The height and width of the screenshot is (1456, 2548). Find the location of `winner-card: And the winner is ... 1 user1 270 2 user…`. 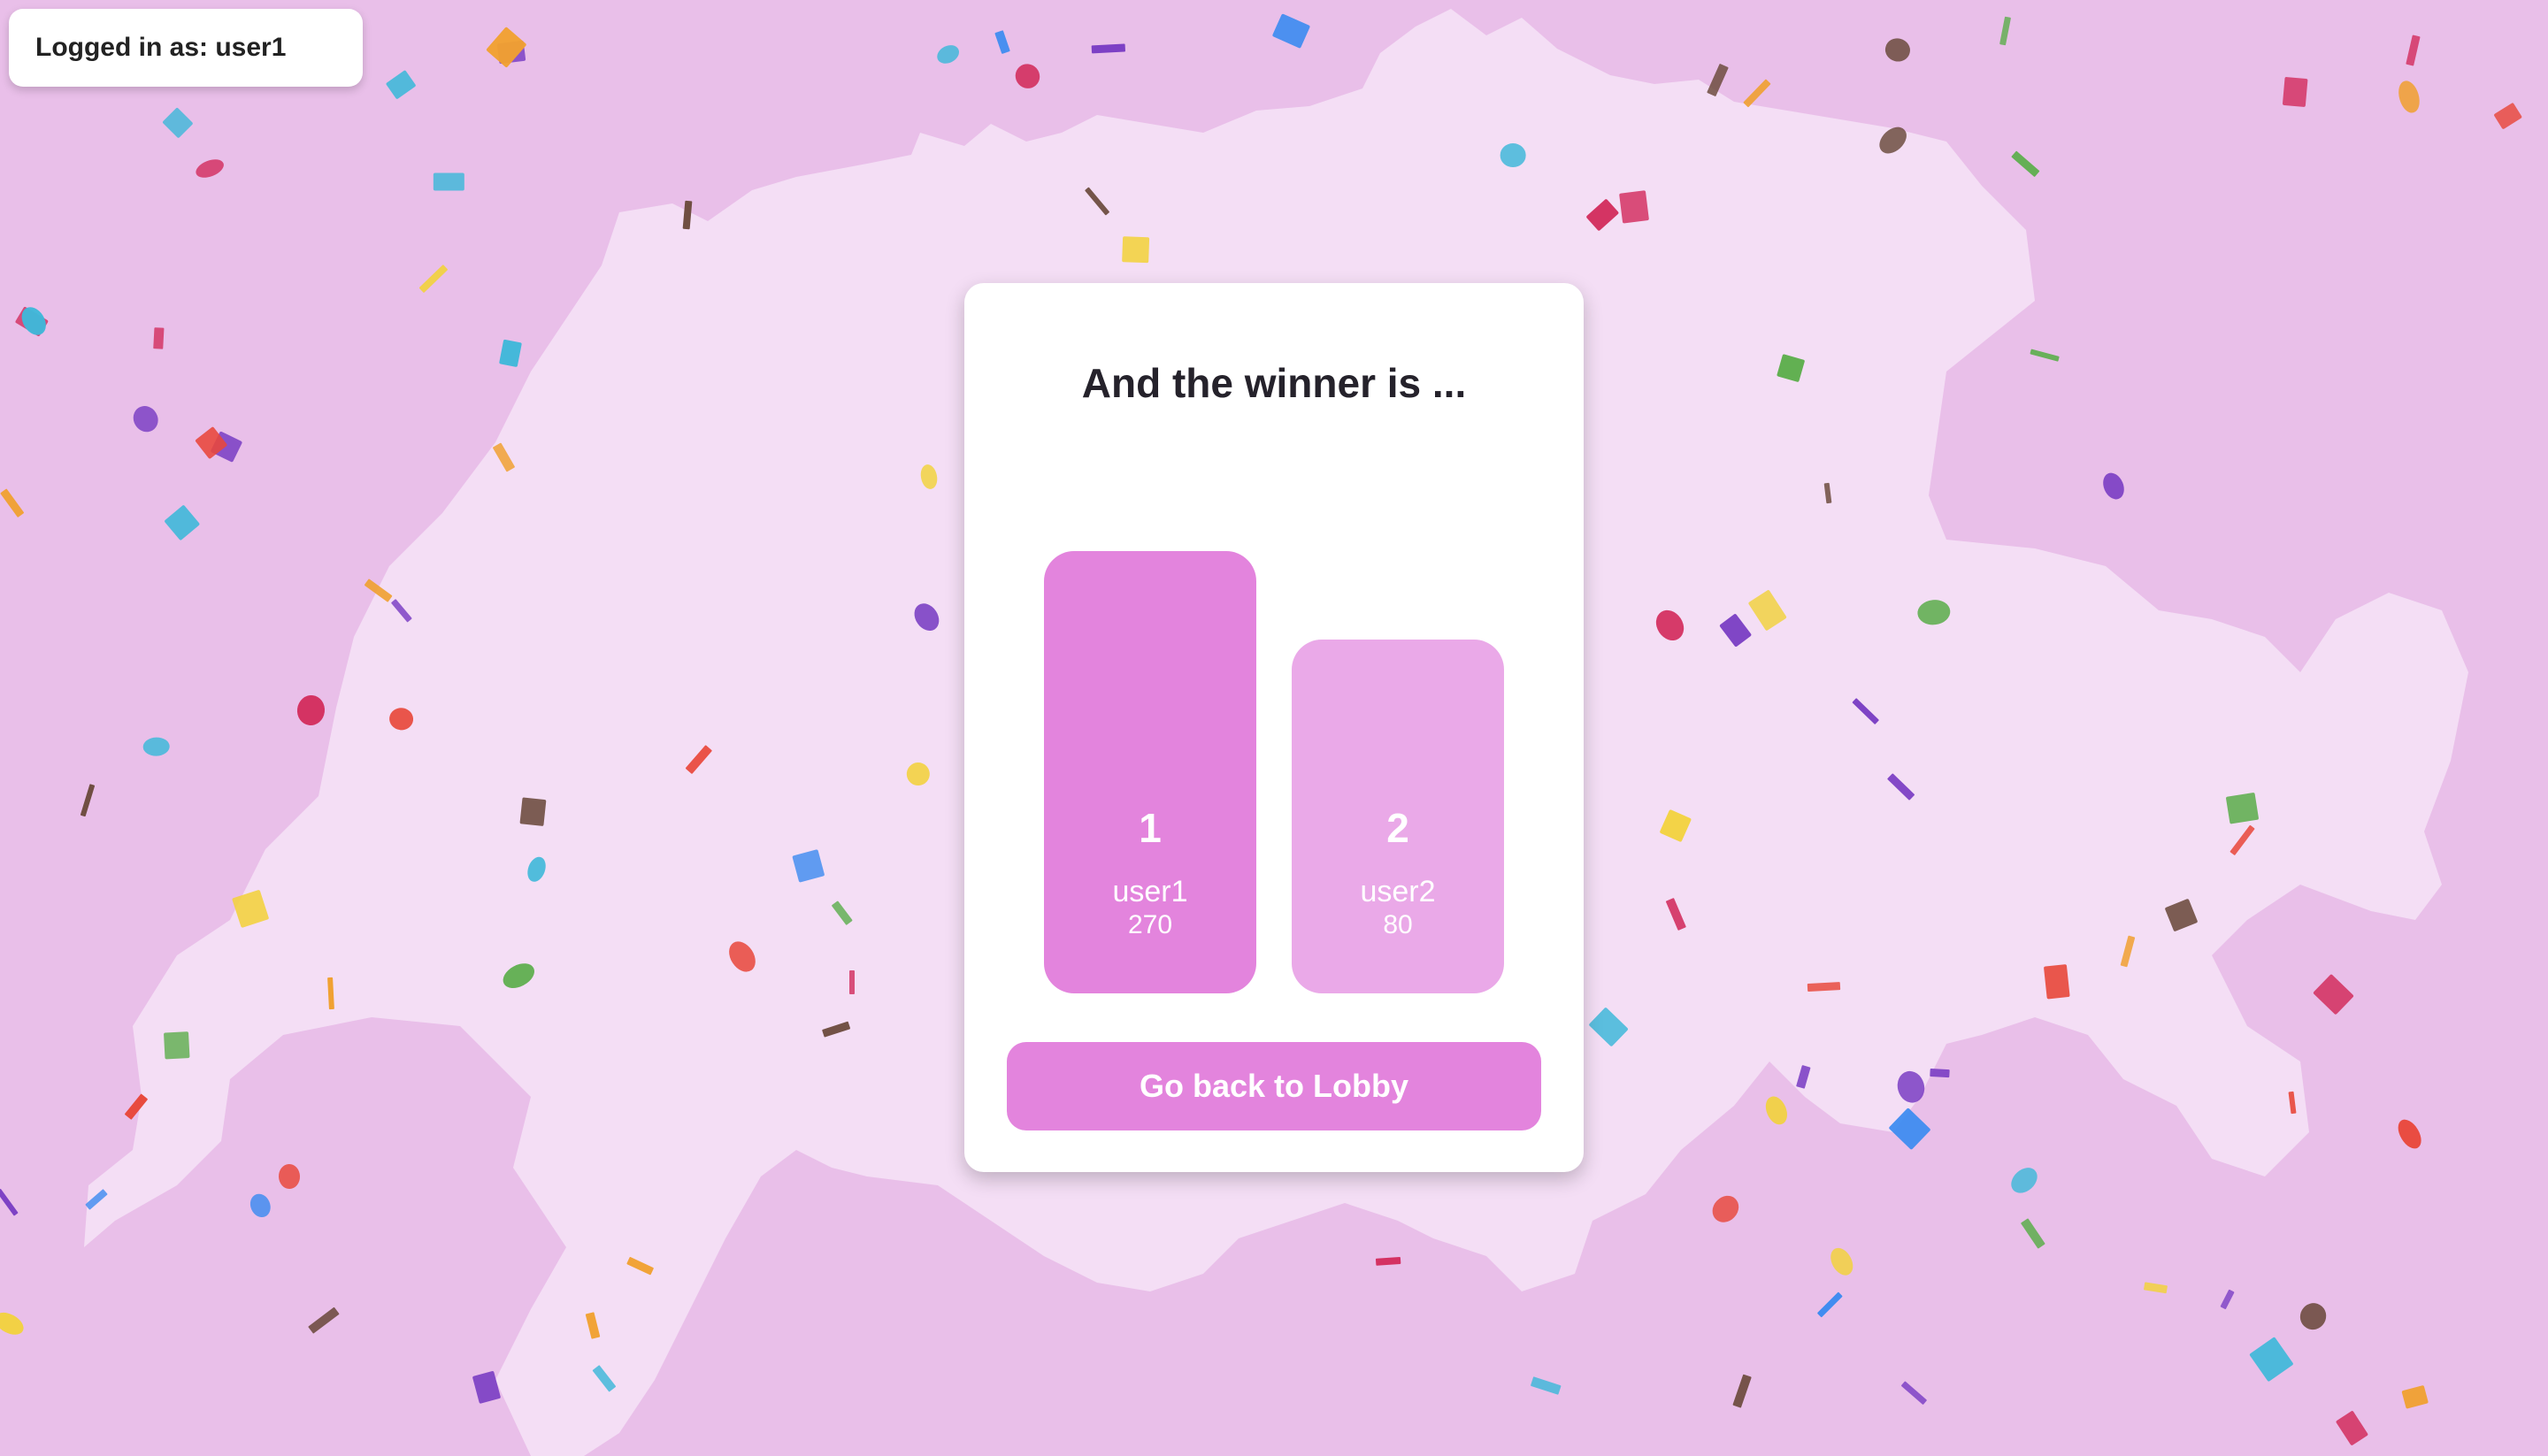

winner-card: And the winner is ... 1 user1 270 2 user… is located at coordinates (1274, 727).